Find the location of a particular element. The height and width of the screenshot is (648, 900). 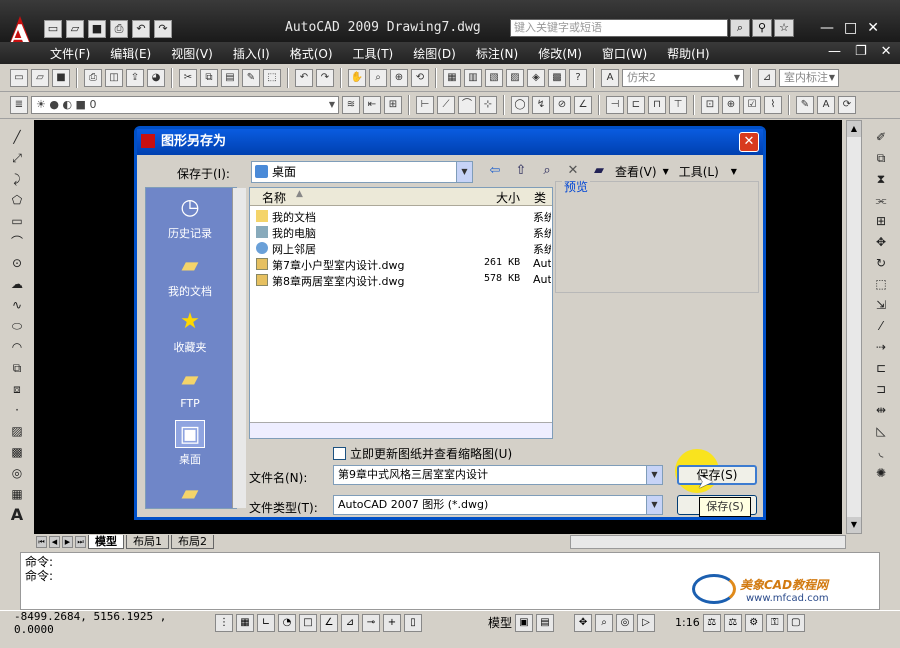

layer-states-icon: ⊞ is located at coordinates (393, 105).